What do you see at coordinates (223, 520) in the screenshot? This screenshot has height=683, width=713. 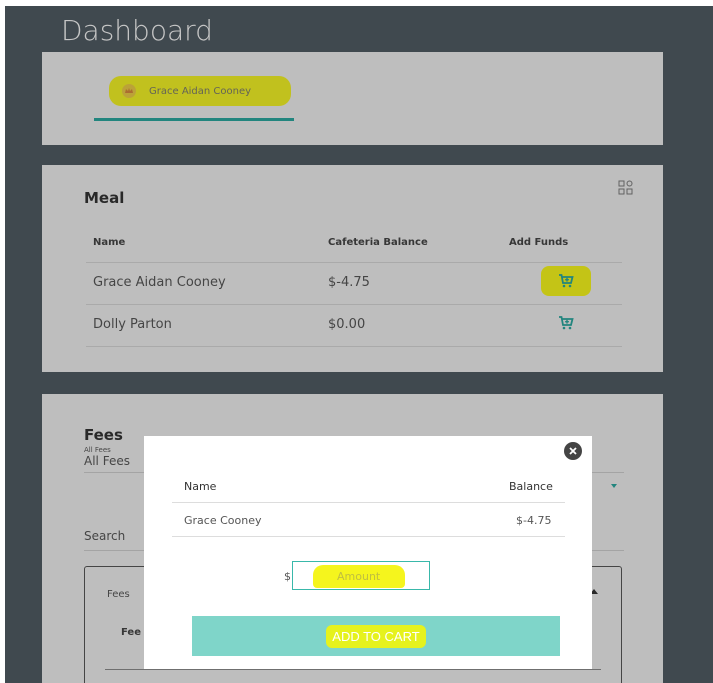 I see `modal-row-name: Grace Cooney` at bounding box center [223, 520].